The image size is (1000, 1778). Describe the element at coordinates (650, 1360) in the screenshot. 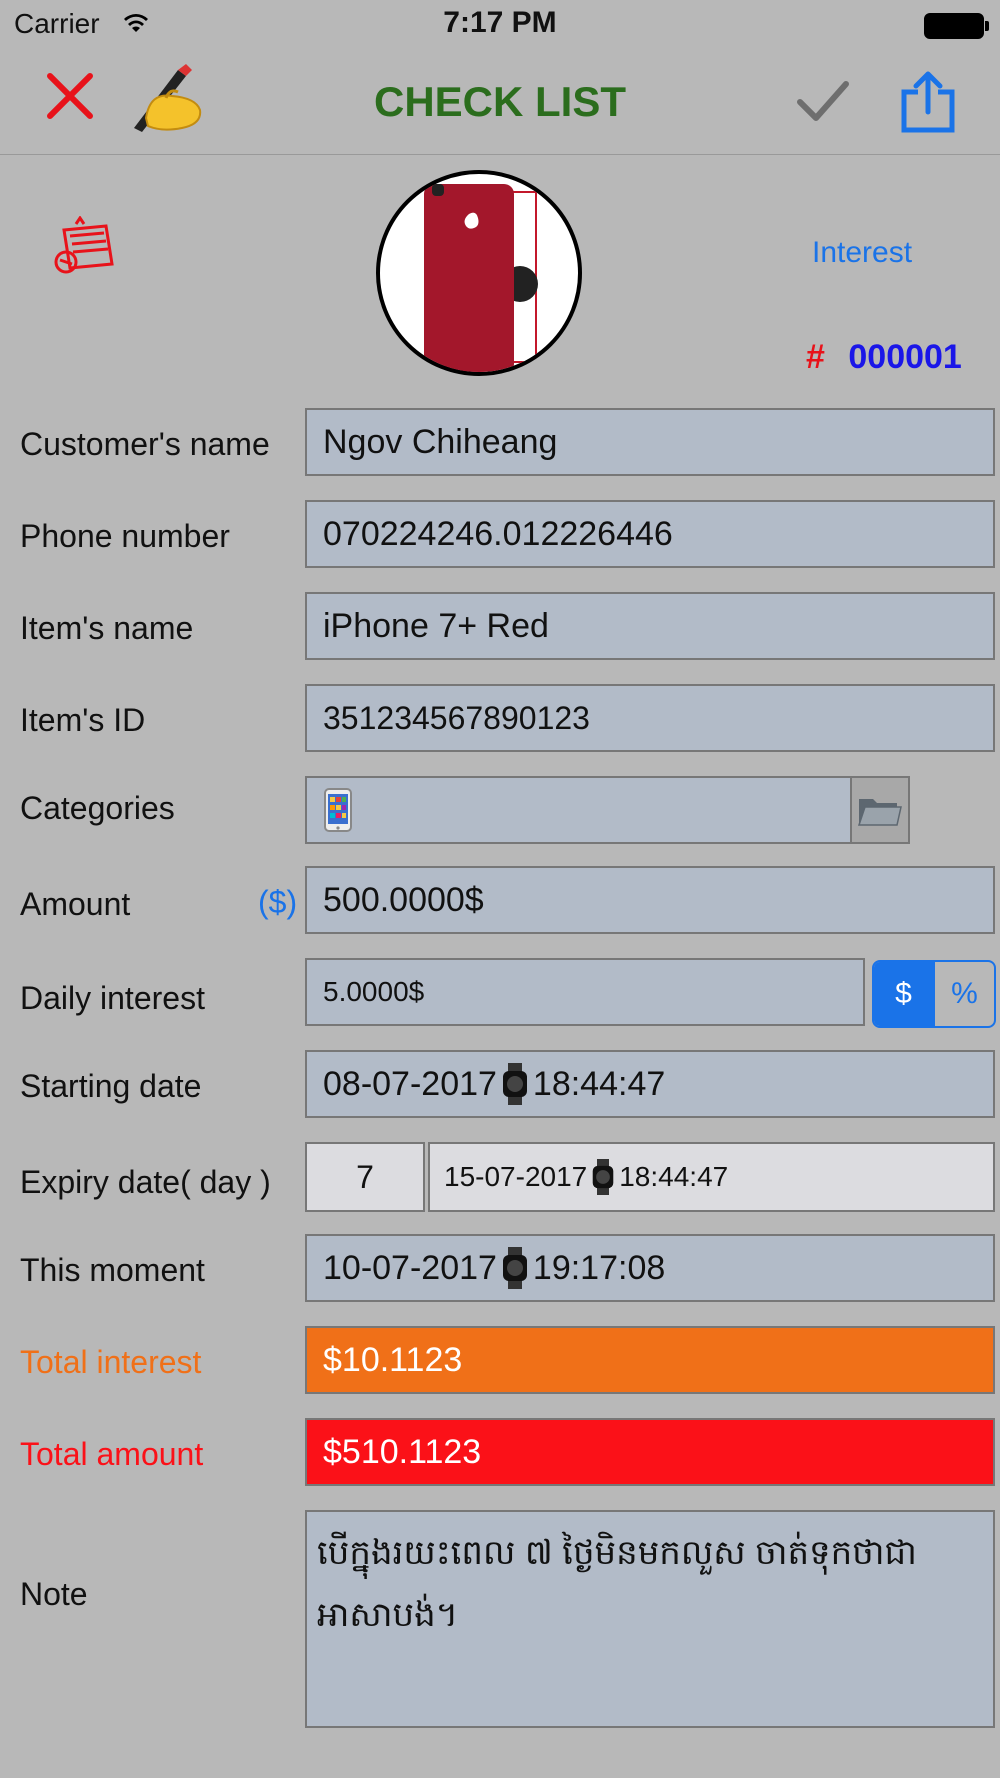

I see `total-interest-field: $10.1123` at that location.